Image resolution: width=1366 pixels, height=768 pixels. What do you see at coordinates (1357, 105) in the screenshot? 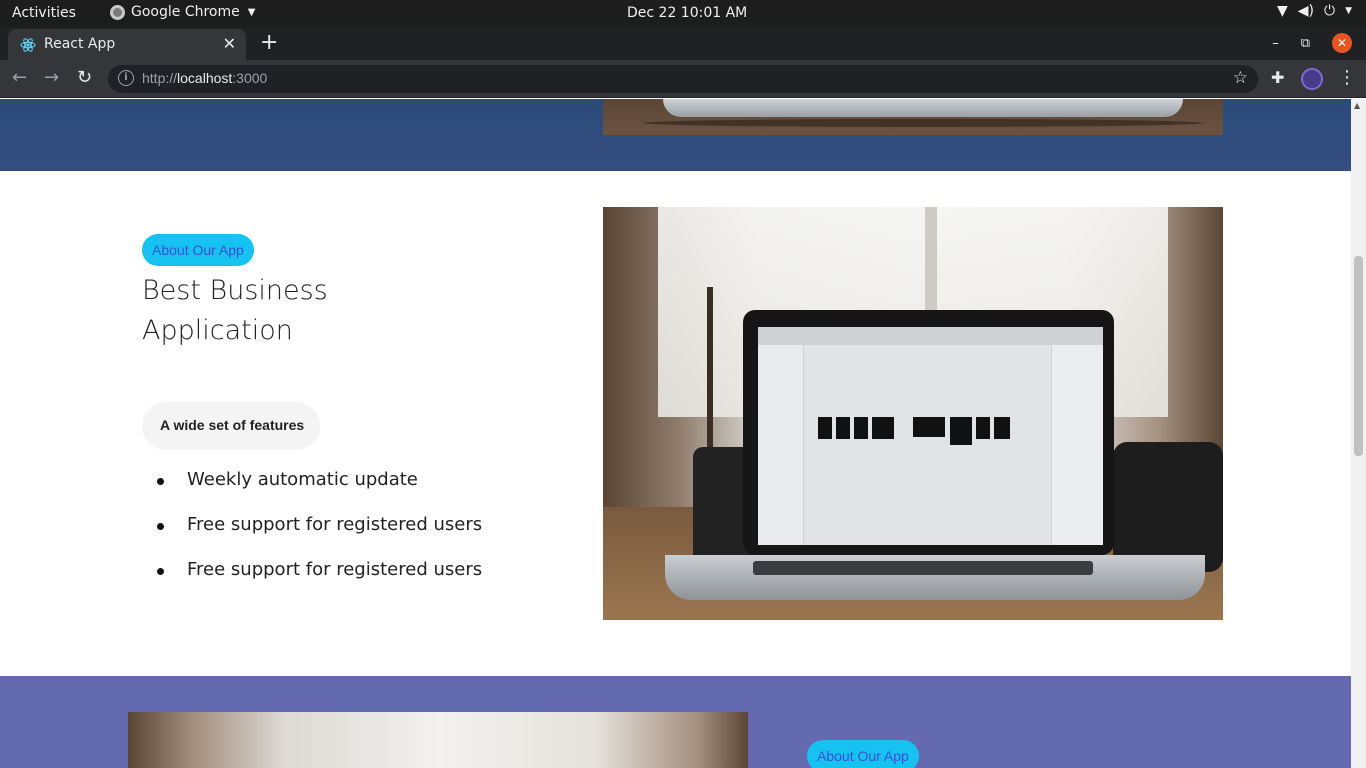
I see `scroll-up-icon: ▲` at bounding box center [1357, 105].